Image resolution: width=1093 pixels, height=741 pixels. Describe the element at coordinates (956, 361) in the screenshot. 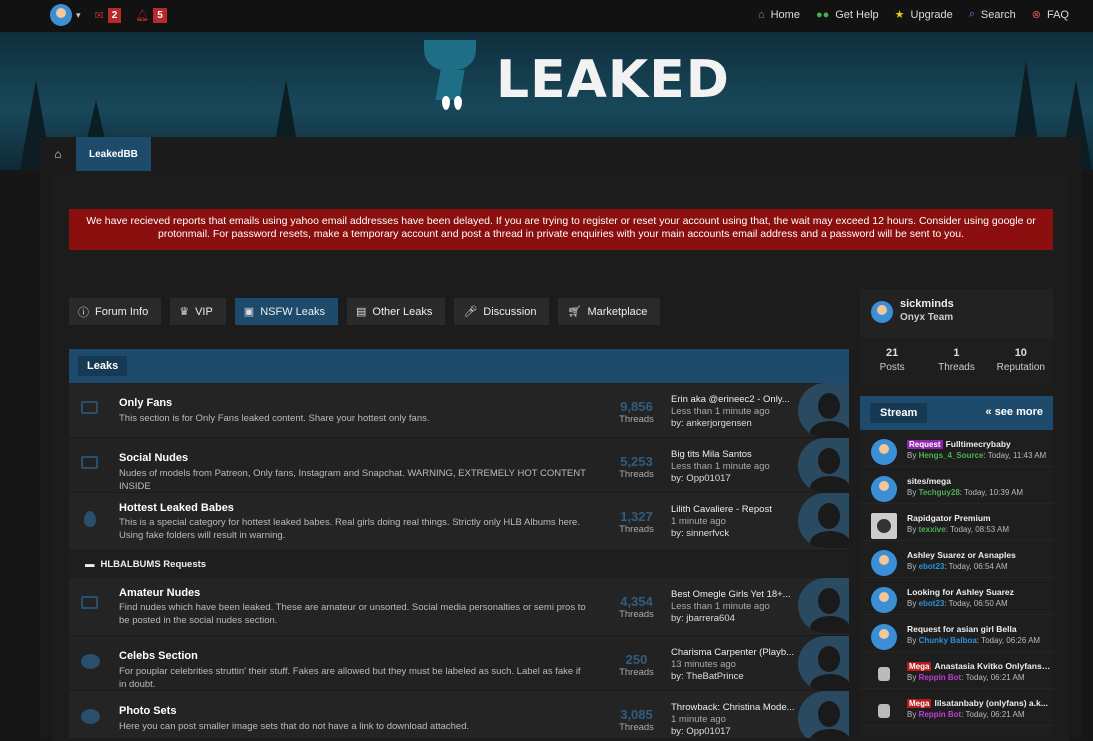

I see `stat-threads: 1 Threads` at that location.